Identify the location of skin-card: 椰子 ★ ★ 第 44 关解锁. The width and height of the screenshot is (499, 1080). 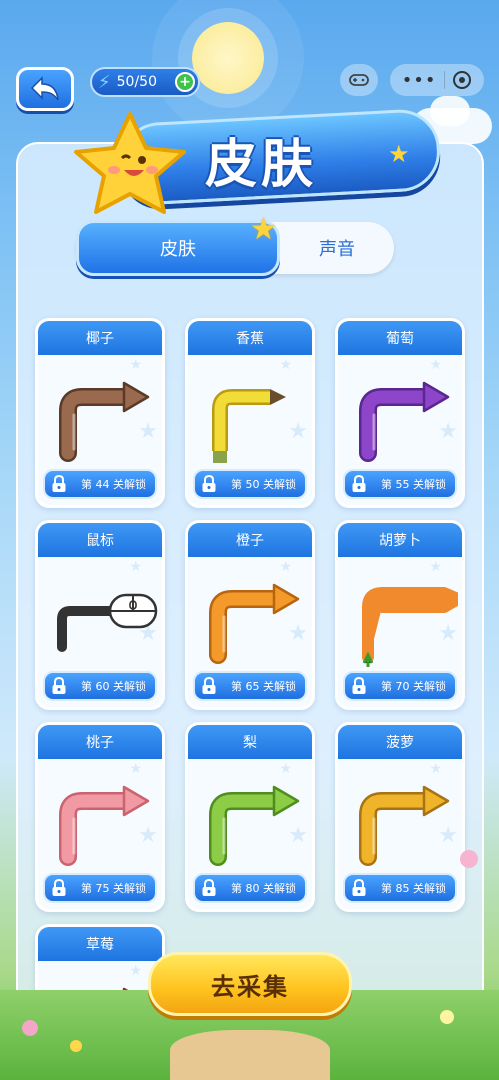
(100, 413).